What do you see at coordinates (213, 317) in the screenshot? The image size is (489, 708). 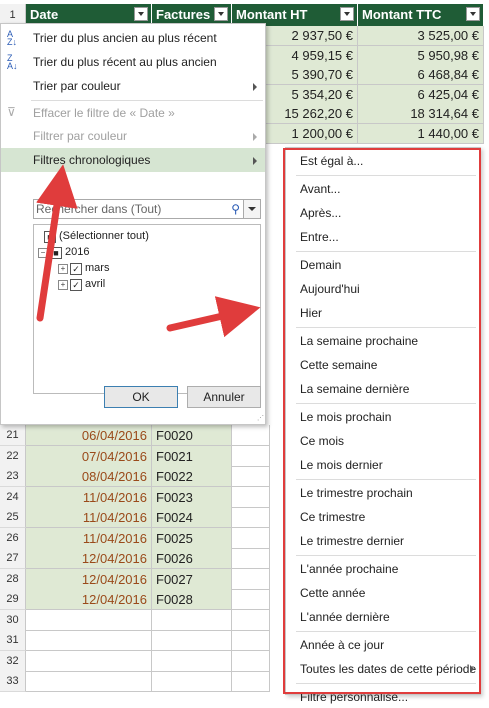 I see `annotation-arrow-right` at bounding box center [213, 317].